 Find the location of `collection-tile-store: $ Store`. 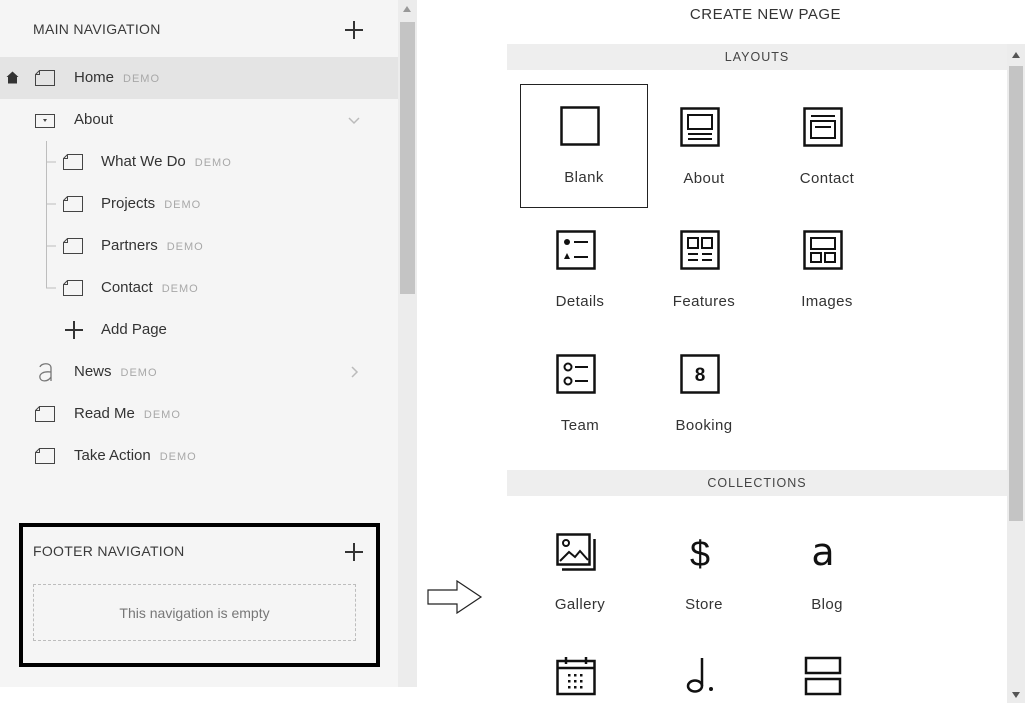

collection-tile-store: $ Store is located at coordinates (704, 573).